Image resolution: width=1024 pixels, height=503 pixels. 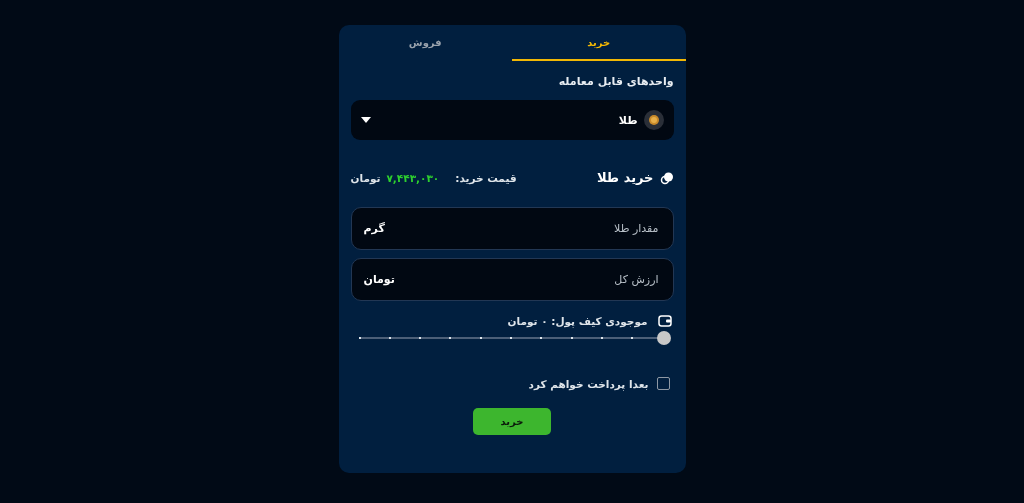 I want to click on tab: خرید, so click(x=599, y=43).